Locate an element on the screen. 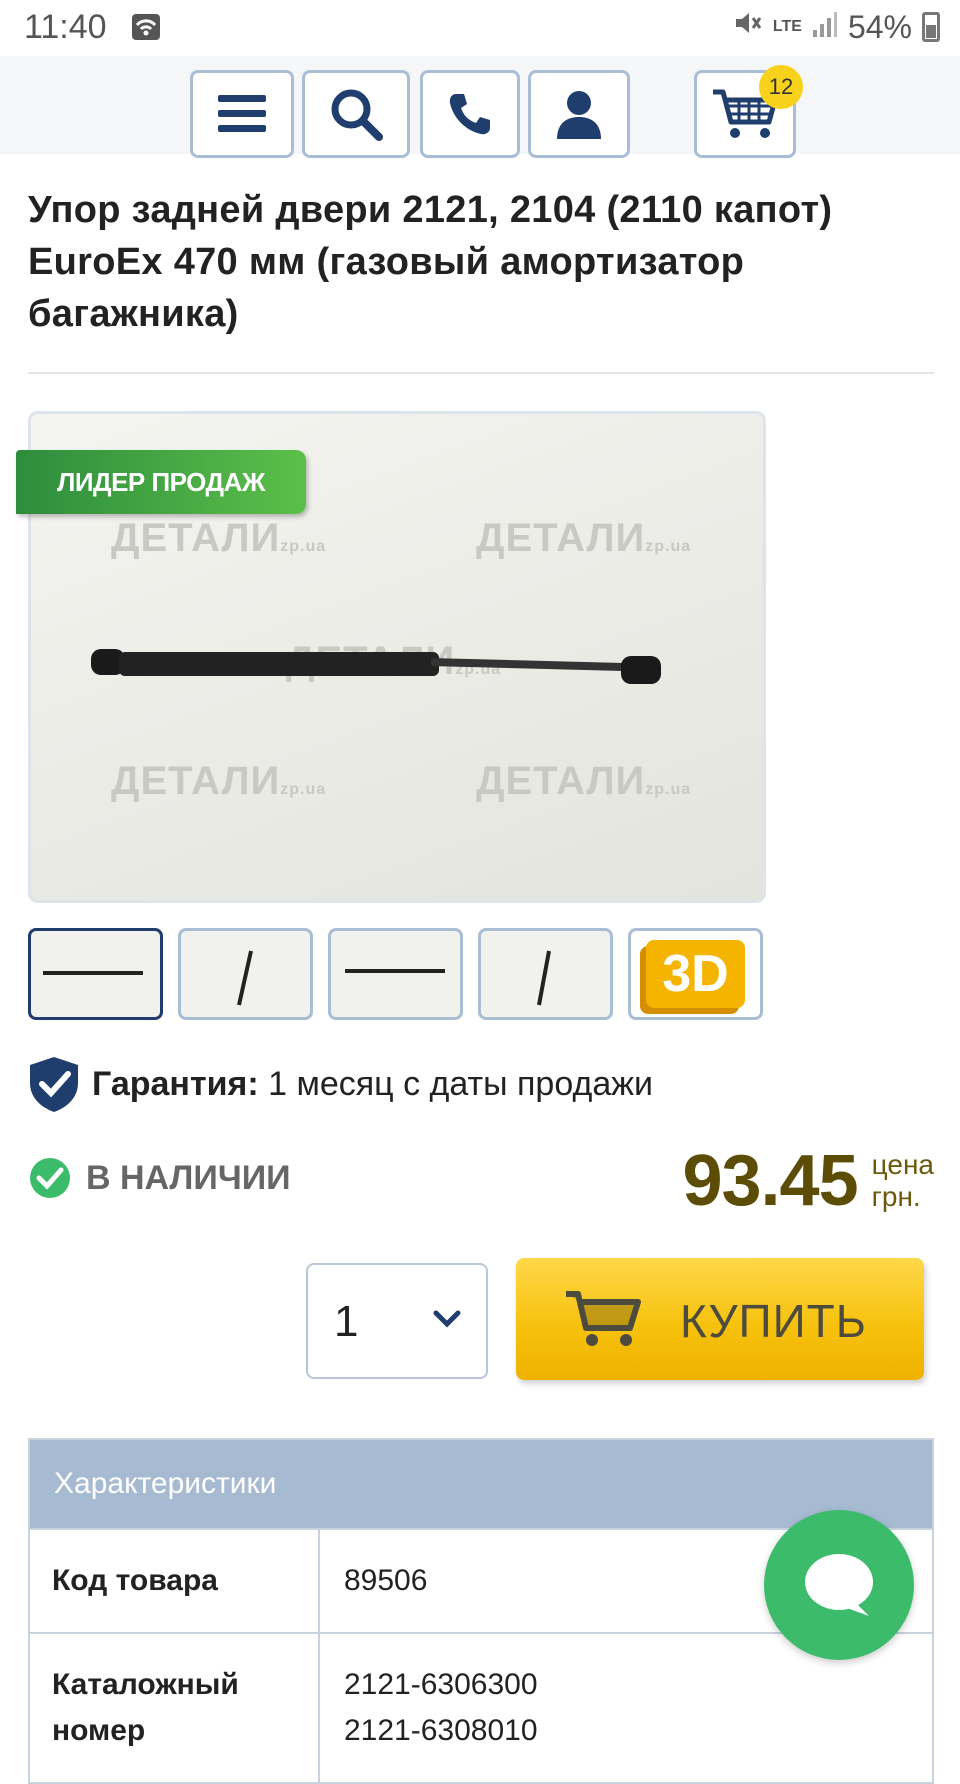  stock-label: В НАЛИЧИИ is located at coordinates (188, 1177).